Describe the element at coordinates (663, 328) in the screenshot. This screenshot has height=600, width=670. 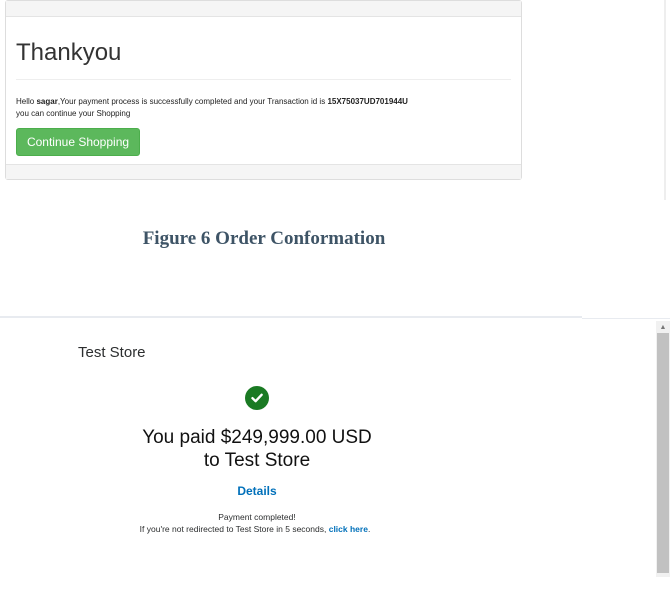
I see `scroll-up-arrow-icon: ▲` at that location.